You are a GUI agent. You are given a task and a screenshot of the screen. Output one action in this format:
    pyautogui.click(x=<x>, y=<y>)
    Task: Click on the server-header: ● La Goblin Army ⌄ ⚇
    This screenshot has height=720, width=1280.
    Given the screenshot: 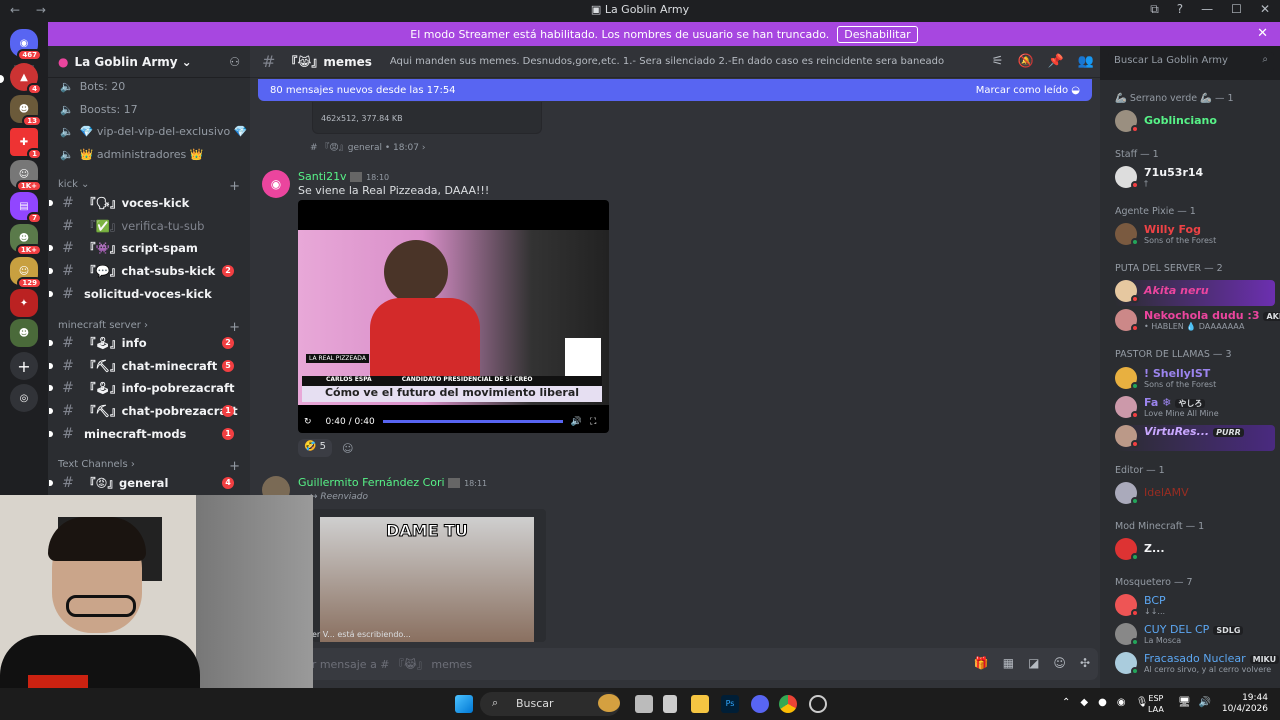 What is the action you would take?
    pyautogui.click(x=149, y=62)
    